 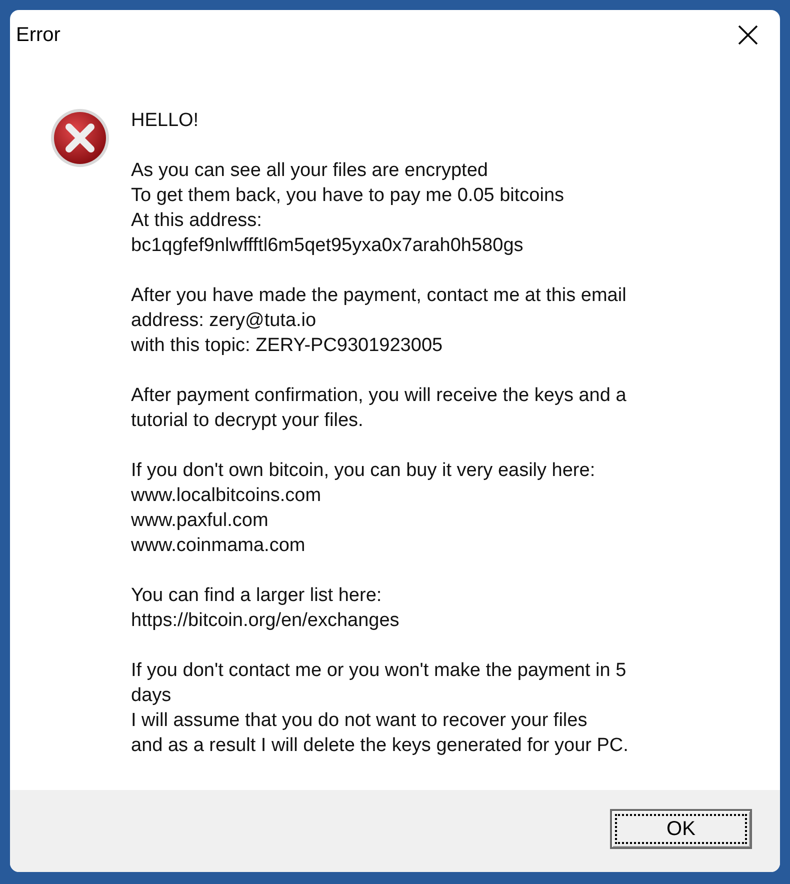 I want to click on message-paragraph: After payment confirmation, you will receive the keys and a tutorial to decrypt your files., so click(x=379, y=408).